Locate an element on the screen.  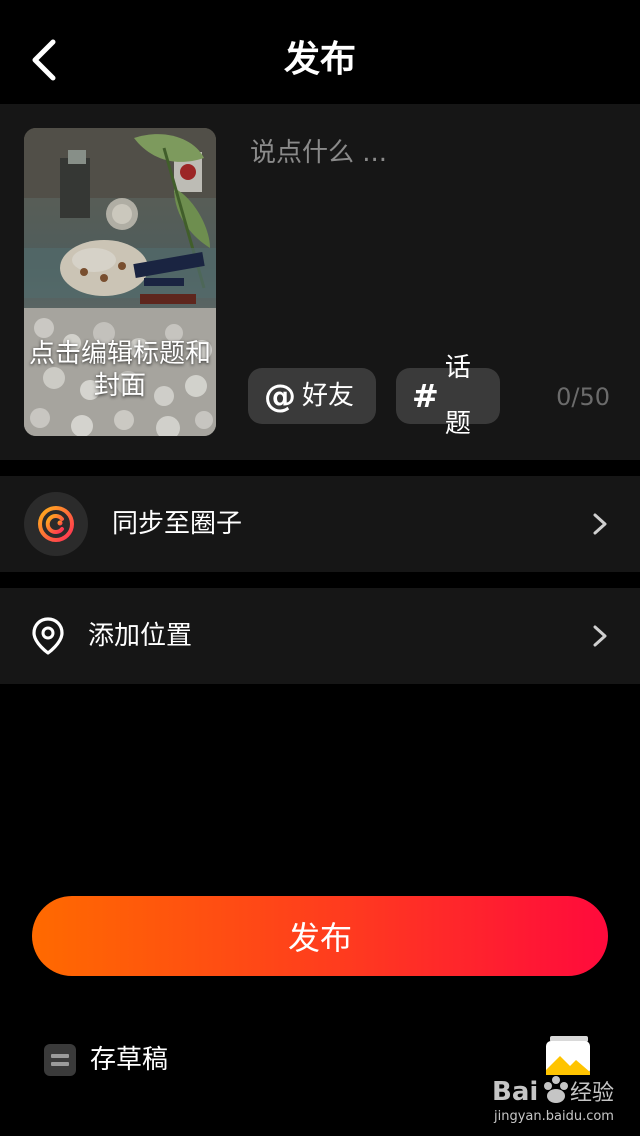
at-icon: @ is located at coordinates (280, 396).